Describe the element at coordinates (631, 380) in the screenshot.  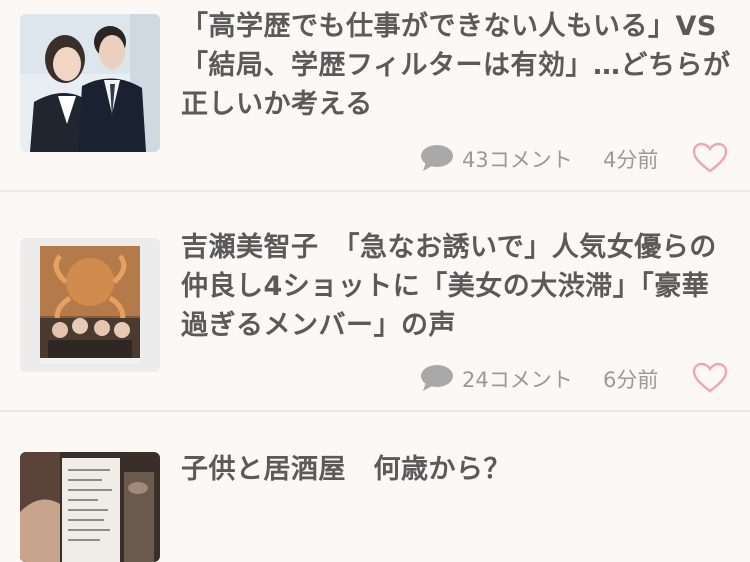
I see `timestamp: 6分前` at that location.